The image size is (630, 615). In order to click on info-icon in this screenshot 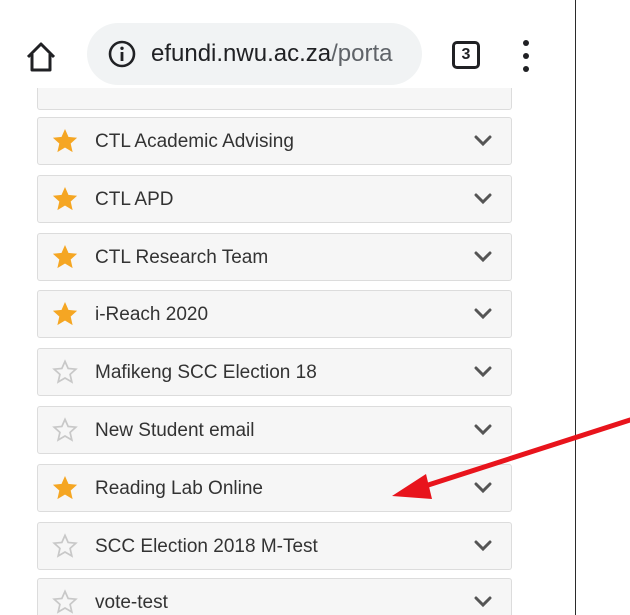, I will do `click(122, 54)`.